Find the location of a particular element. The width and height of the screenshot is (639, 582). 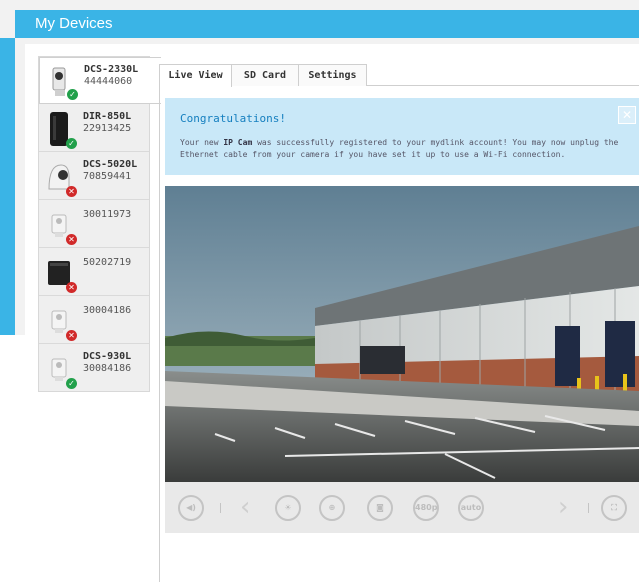

volume-icon: ◀) is located at coordinates (191, 508).